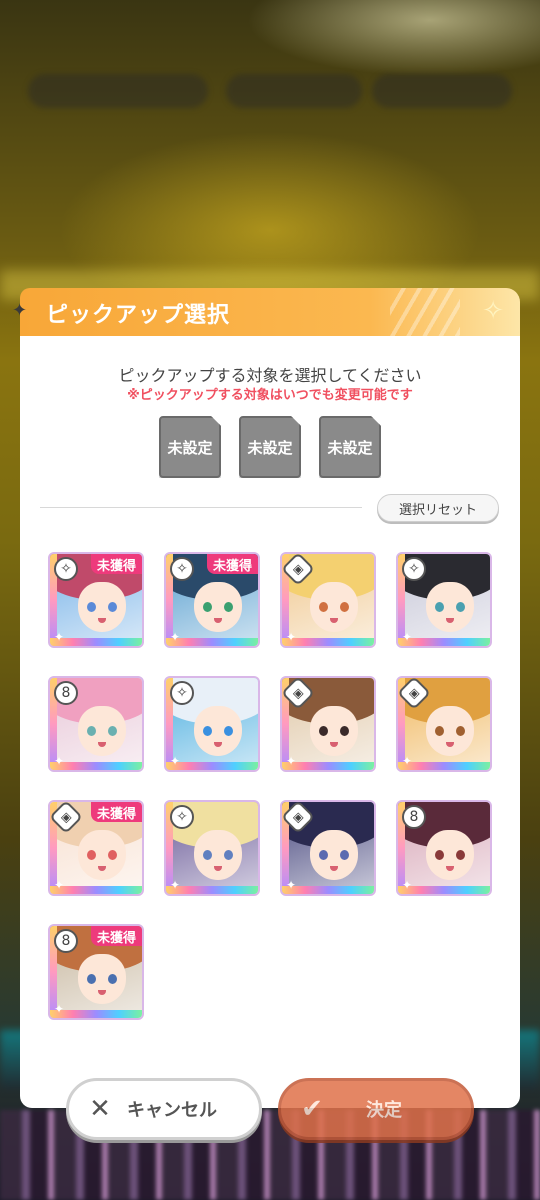  What do you see at coordinates (438, 508) in the screenshot?
I see `reset-selection-button: 選択リセット` at bounding box center [438, 508].